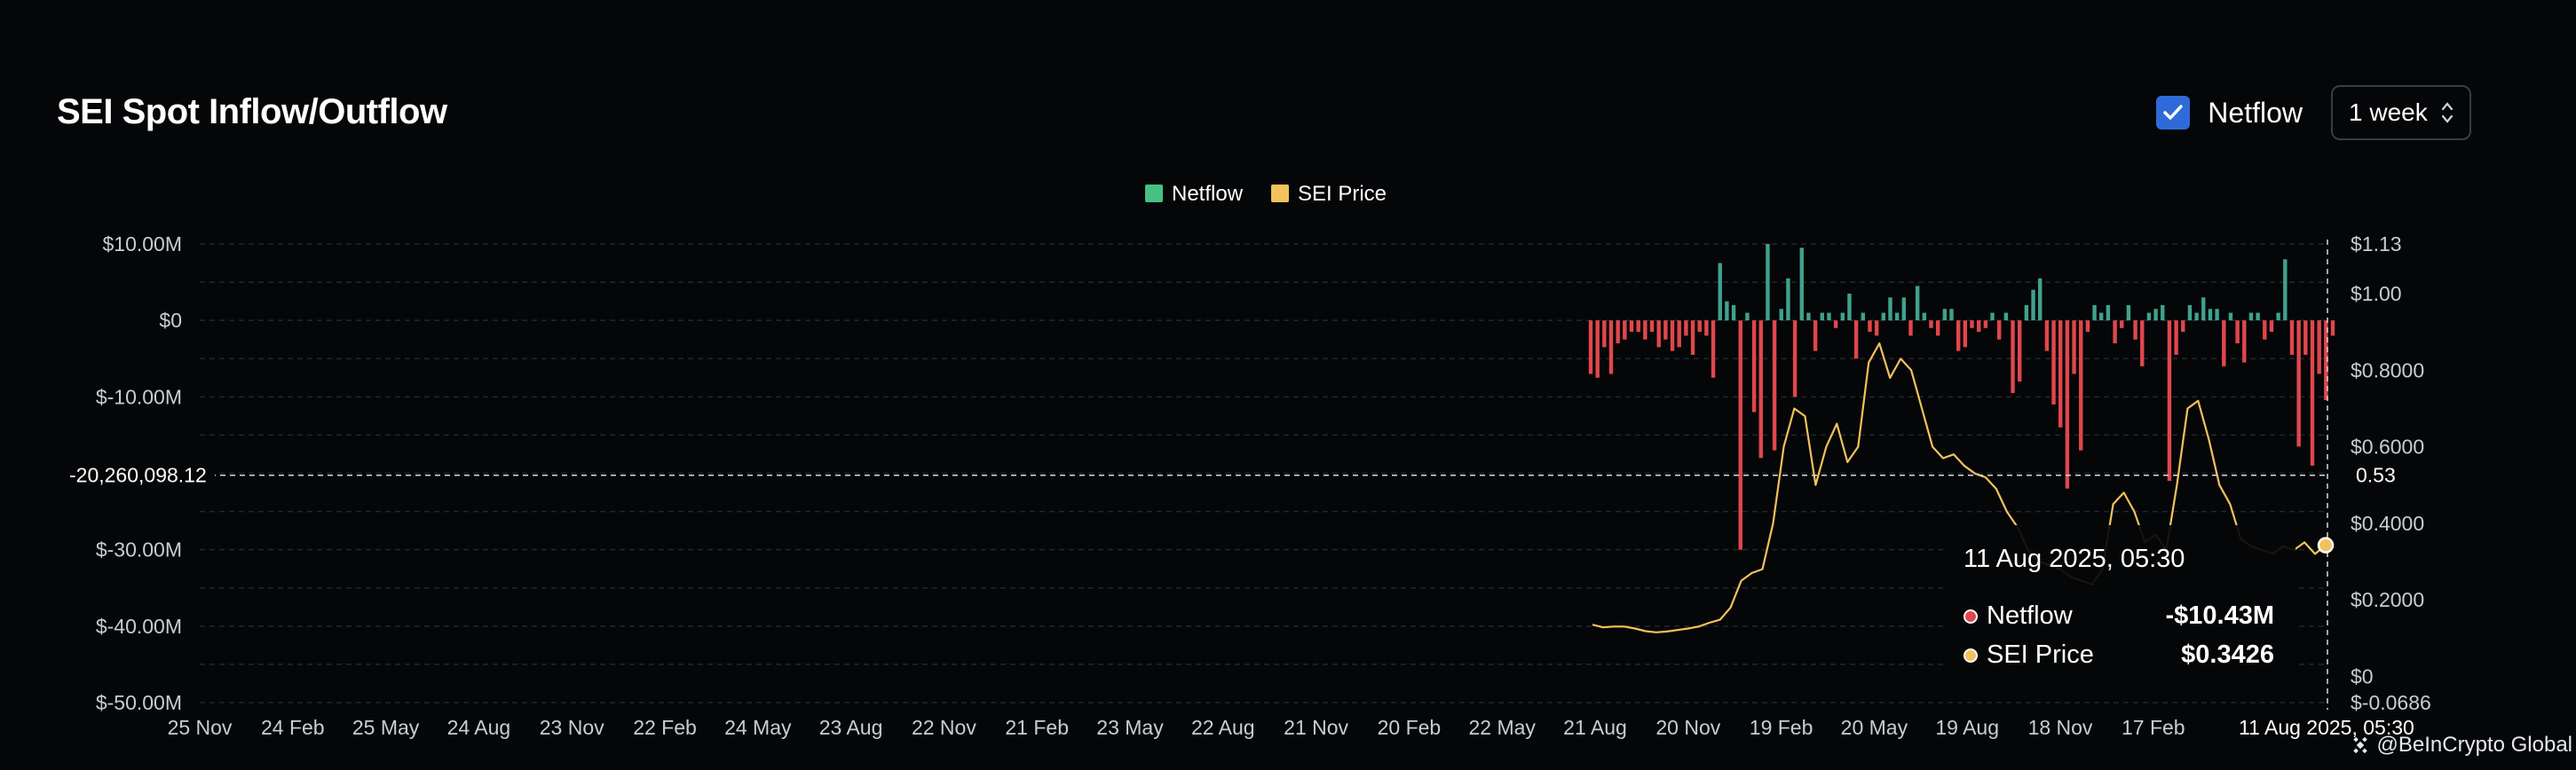  What do you see at coordinates (2219, 615) in the screenshot?
I see `tooltip-value: -$10.43M` at bounding box center [2219, 615].